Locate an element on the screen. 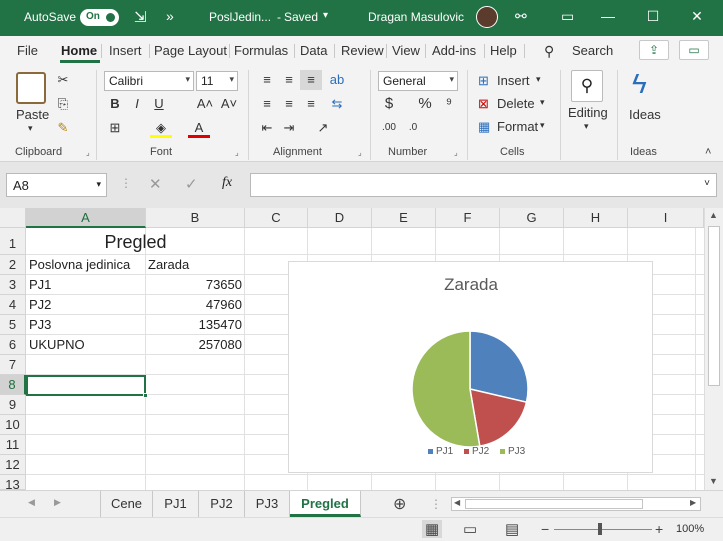 This screenshot has width=723, height=541. fill-handle is located at coordinates (145, 395).